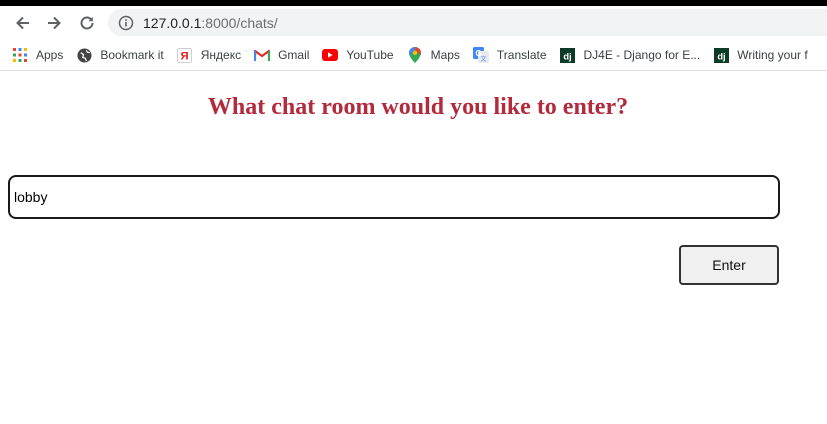  Describe the element at coordinates (294, 55) in the screenshot. I see `bookmark-label: Gmail` at that location.